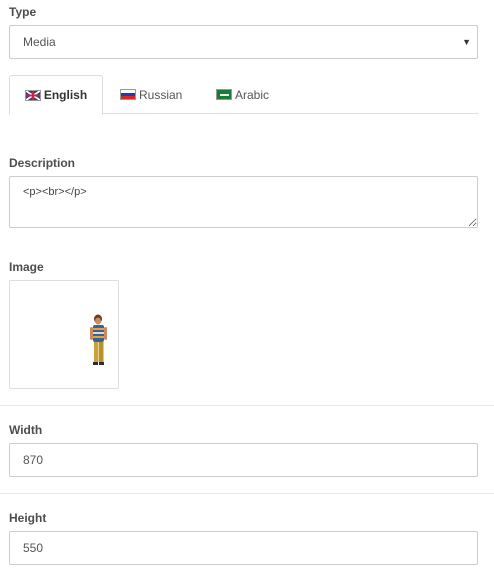 The image size is (494, 574). I want to click on russia-flag-icon, so click(128, 94).